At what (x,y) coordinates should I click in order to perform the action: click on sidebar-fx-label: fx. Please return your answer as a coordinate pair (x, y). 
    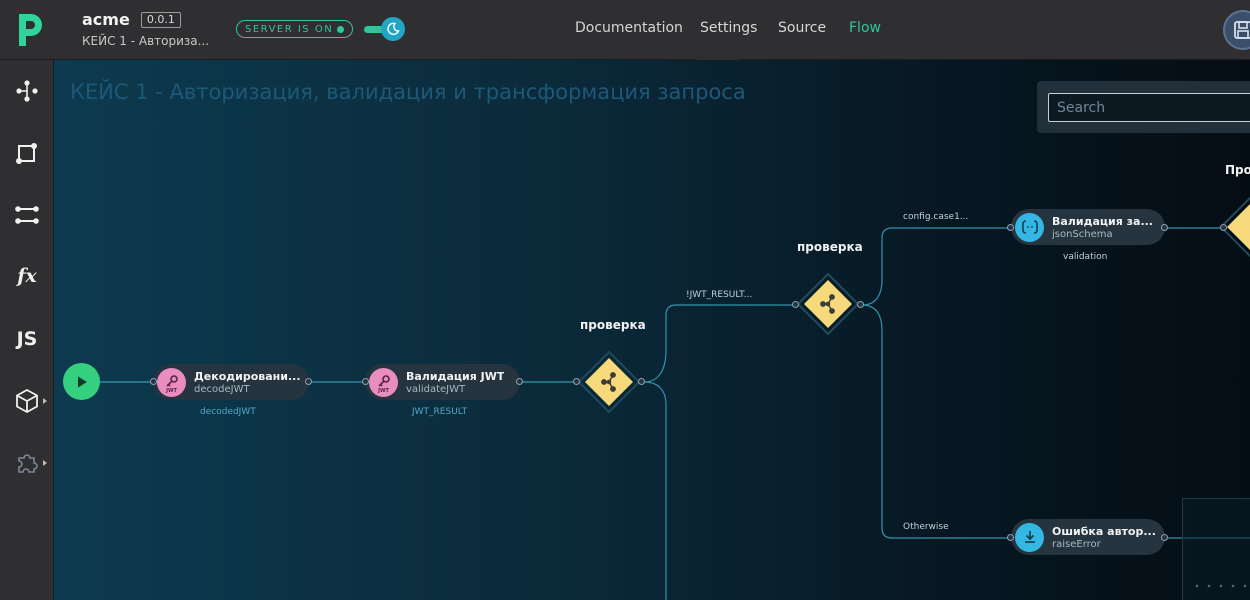
    Looking at the image, I should click on (27, 276).